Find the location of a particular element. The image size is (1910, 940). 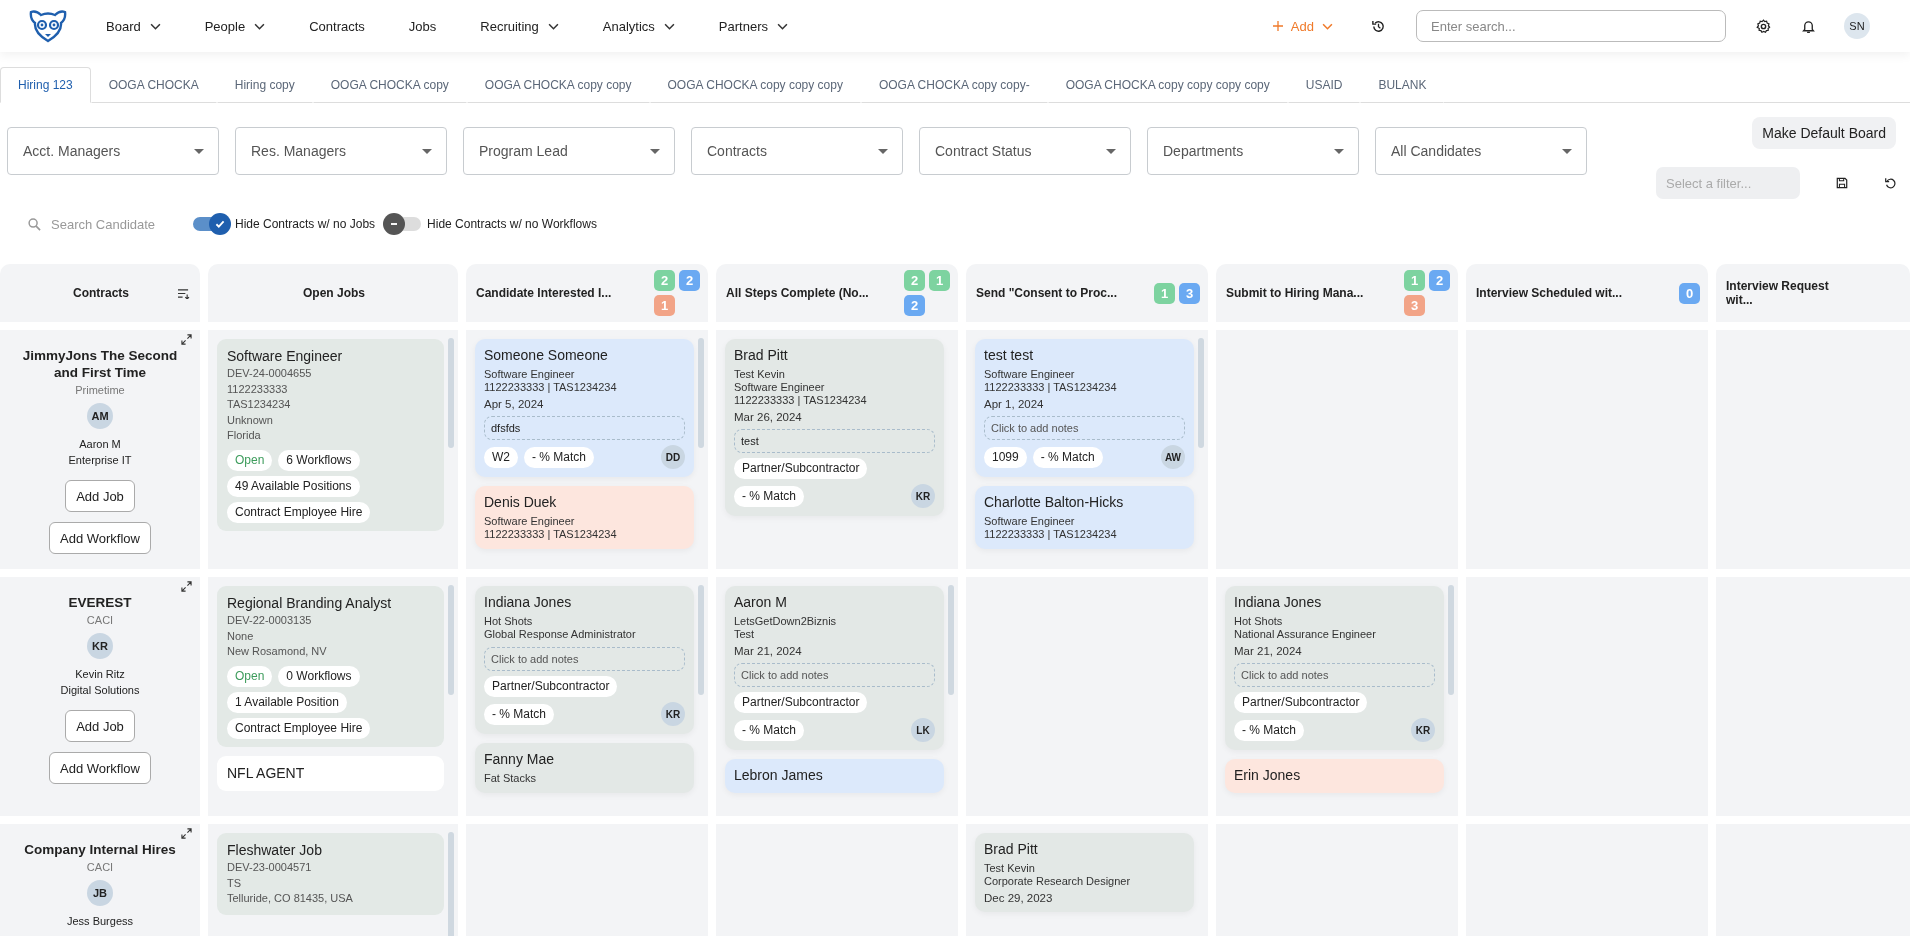

settings-icon is located at coordinates (1763, 26).